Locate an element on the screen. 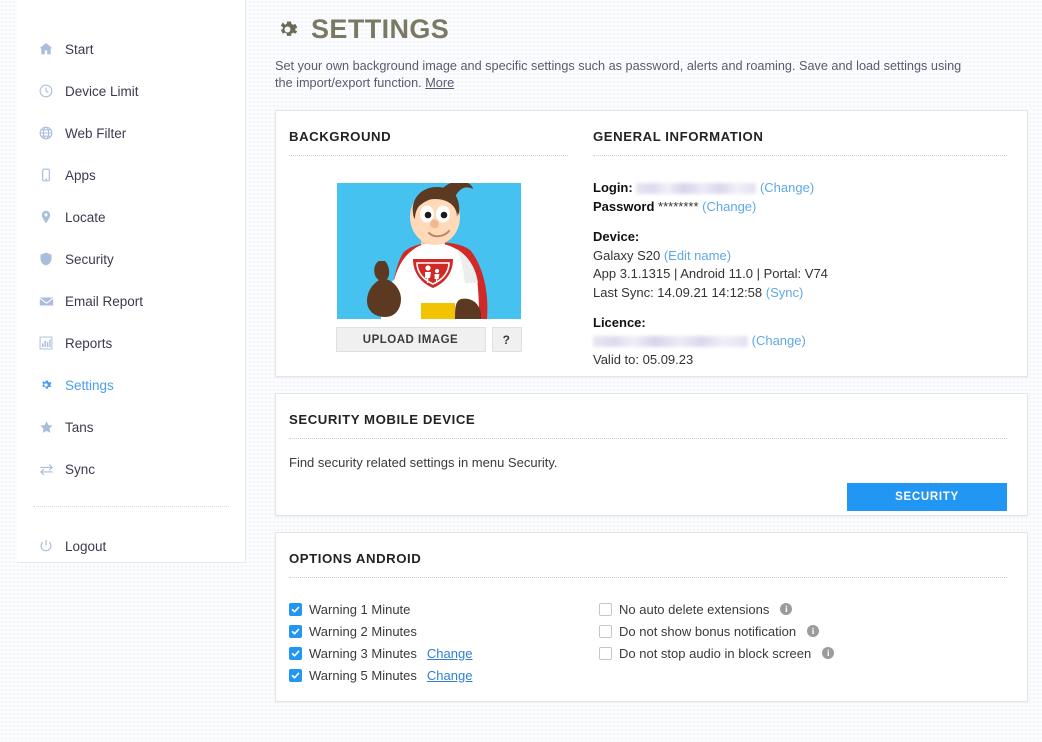 The image size is (1042, 742). sidebar-item-label: Locate is located at coordinates (85, 217).